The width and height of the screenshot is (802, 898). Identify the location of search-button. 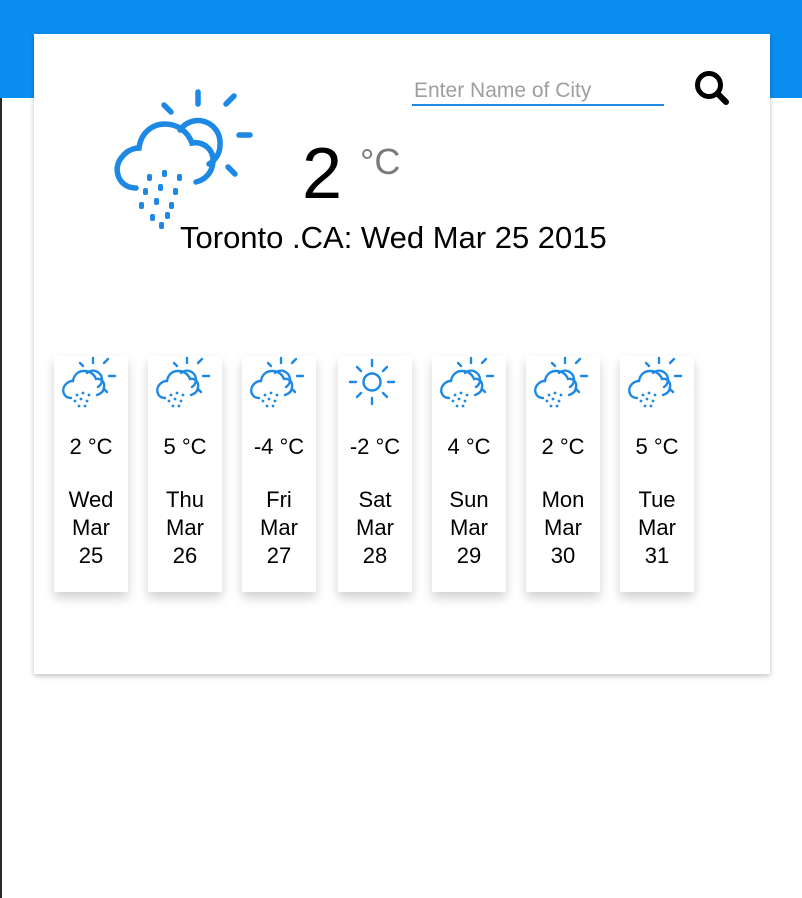
(712, 88).